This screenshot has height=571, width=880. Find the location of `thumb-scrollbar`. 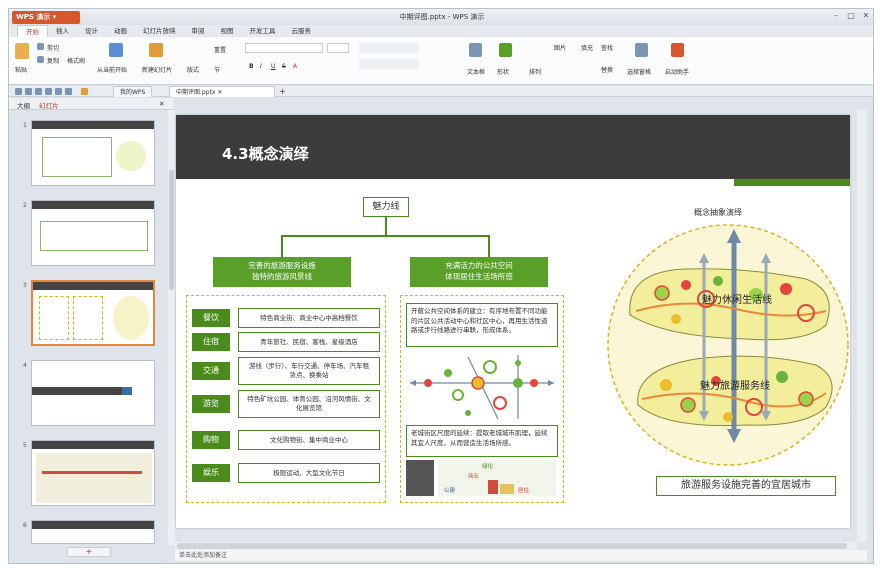

thumb-scrollbar is located at coordinates (171, 327).